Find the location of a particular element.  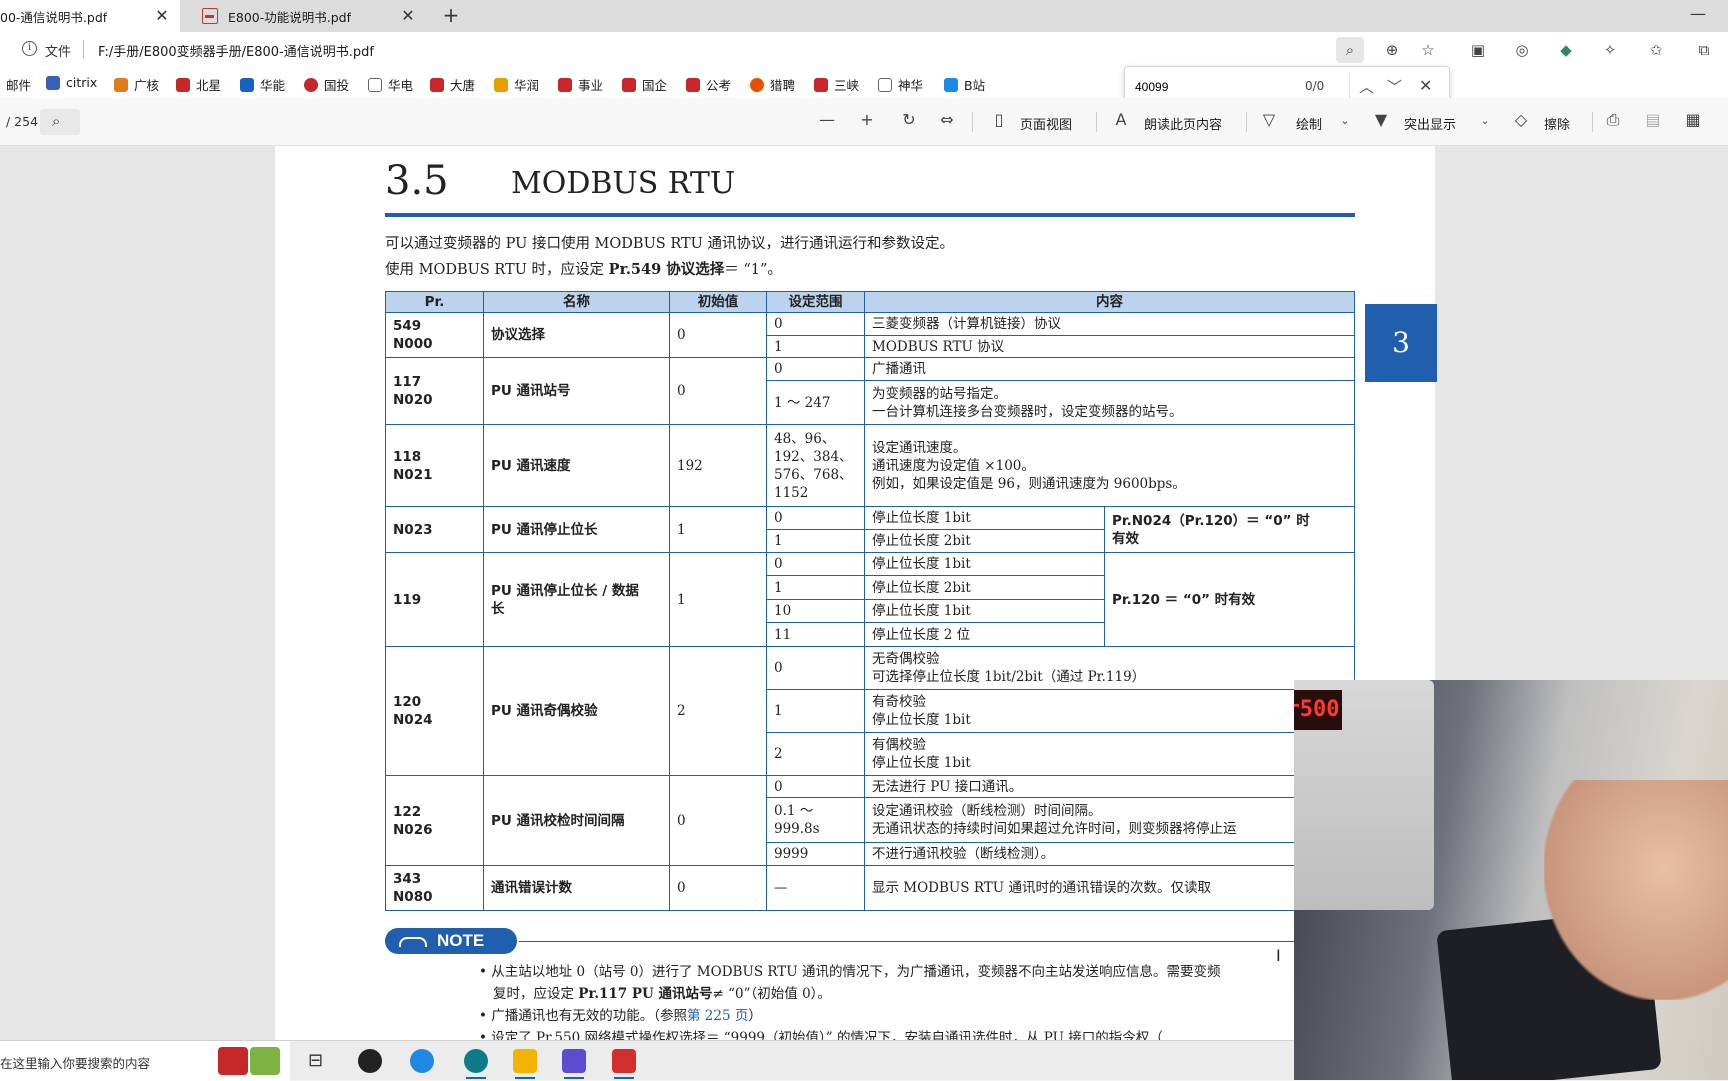

fav-huarun: 华润 is located at coordinates (516, 84).